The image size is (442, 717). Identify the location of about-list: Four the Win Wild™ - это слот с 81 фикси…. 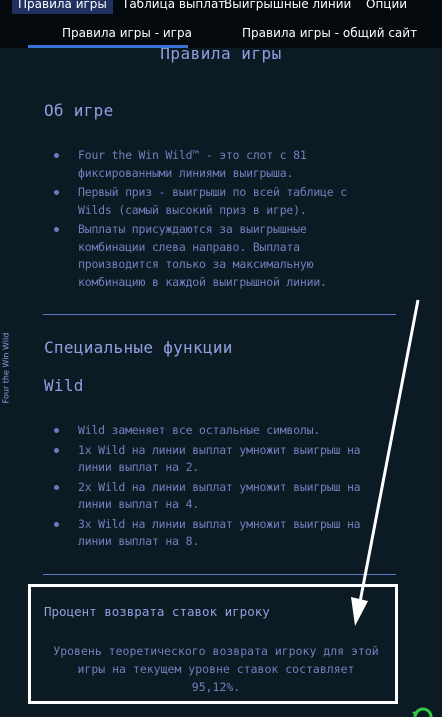
(204, 220).